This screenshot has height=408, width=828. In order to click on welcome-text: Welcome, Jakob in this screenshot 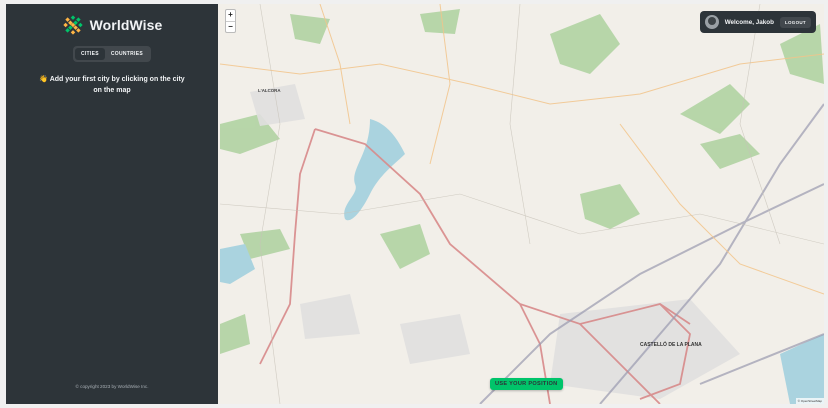, I will do `click(749, 22)`.